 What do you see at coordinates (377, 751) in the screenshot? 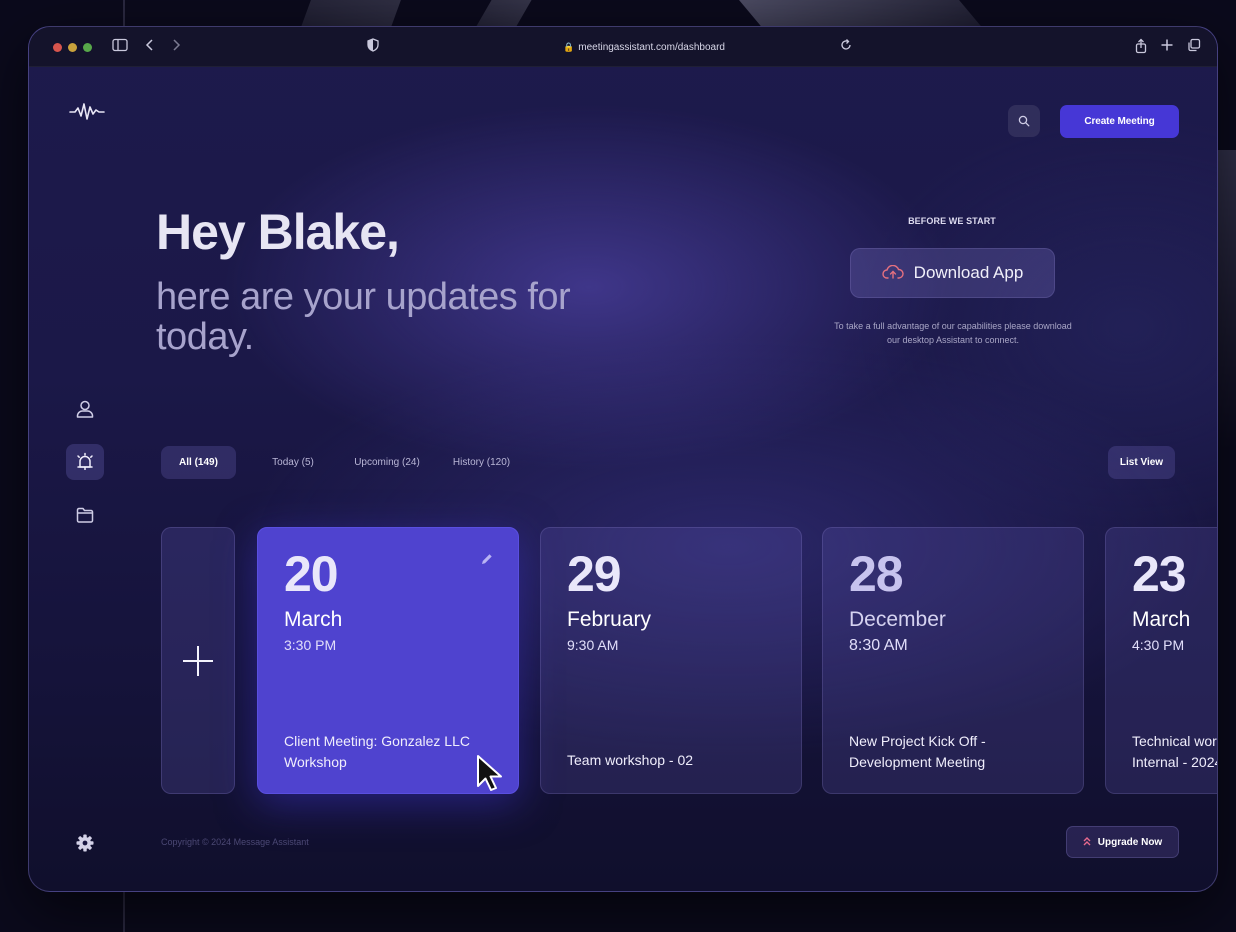
I see `meeting-title: Client Meeting: Gonzalez LLC Workshop` at bounding box center [377, 751].